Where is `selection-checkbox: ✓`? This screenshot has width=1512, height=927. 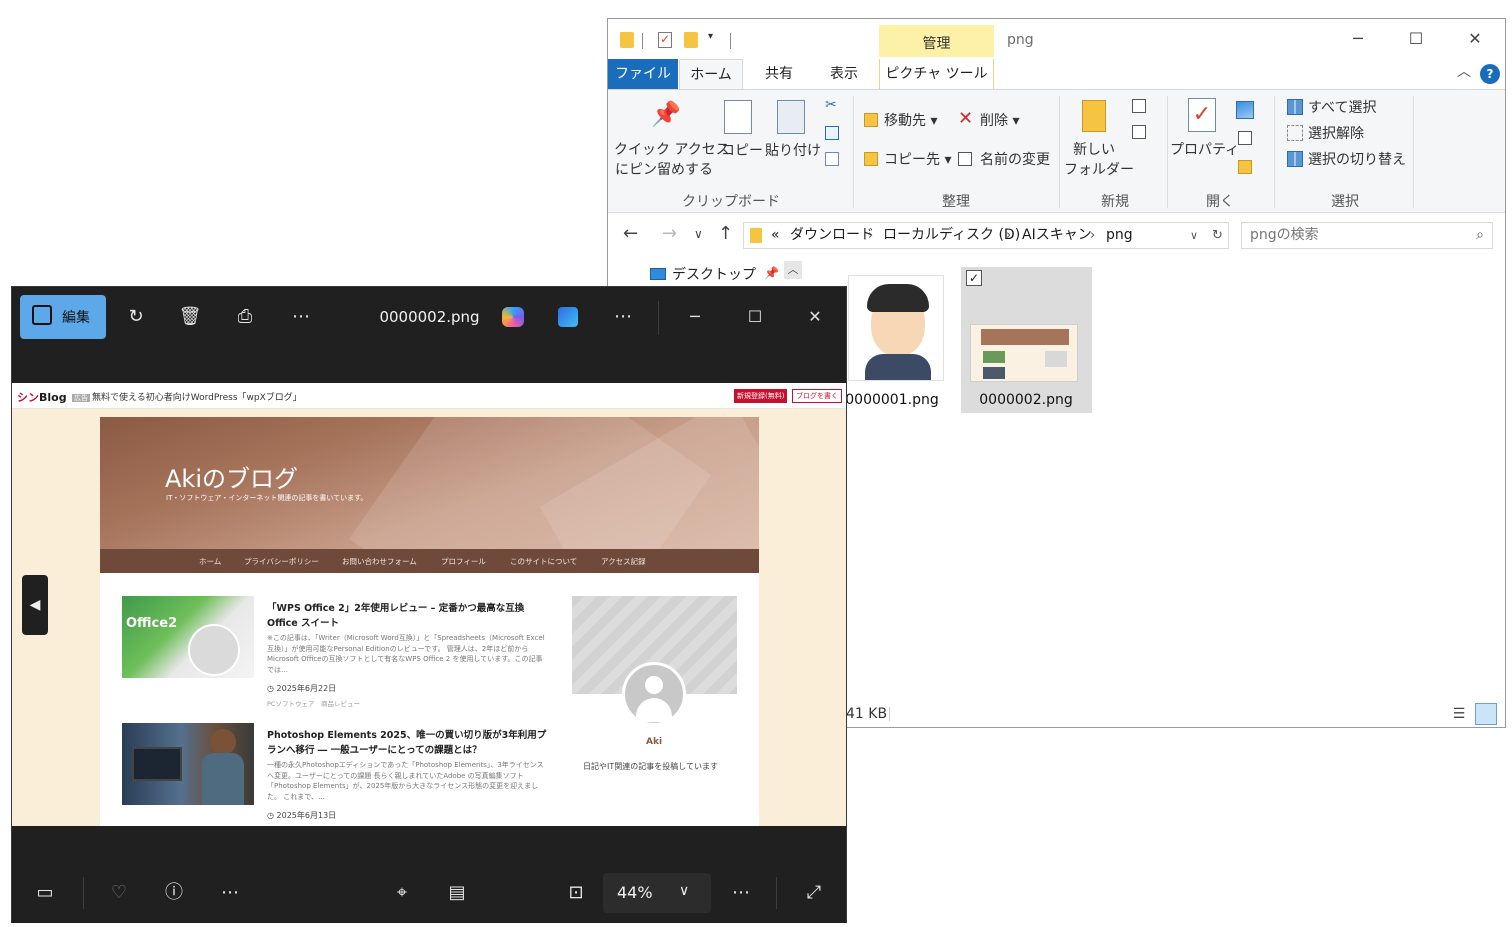
selection-checkbox: ✓ is located at coordinates (974, 278).